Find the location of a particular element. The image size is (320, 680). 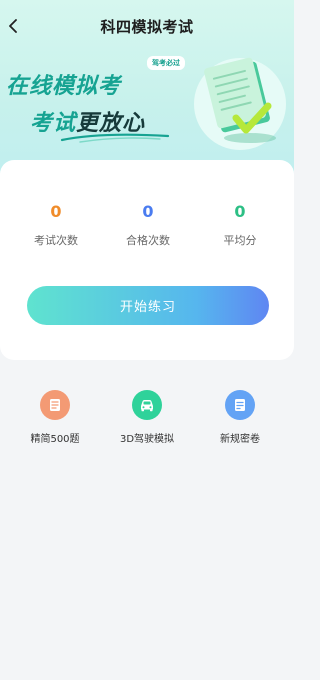

shortcut-3d-driving: 3D驾驶模拟 is located at coordinates (147, 417).